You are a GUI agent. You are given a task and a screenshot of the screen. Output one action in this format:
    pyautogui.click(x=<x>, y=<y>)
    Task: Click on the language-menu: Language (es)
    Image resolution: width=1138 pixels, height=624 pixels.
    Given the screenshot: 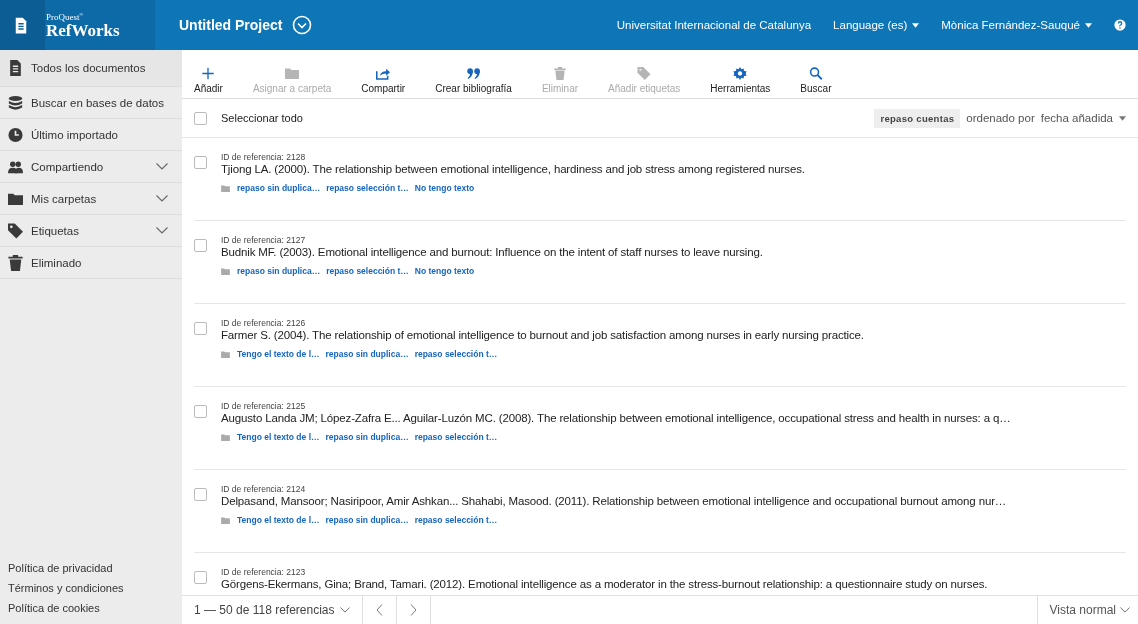 What is the action you would take?
    pyautogui.click(x=876, y=25)
    